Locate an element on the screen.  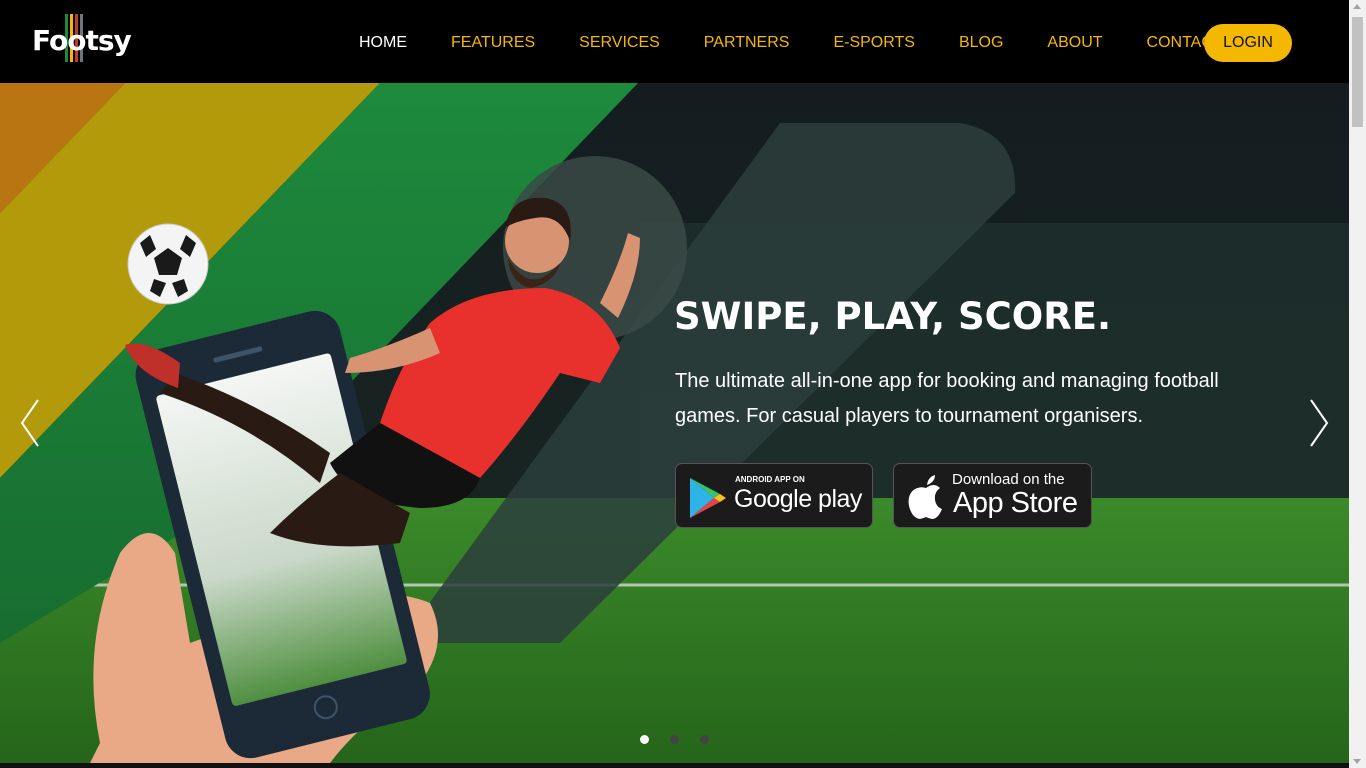
nav-features: FEATURES is located at coordinates (493, 43).